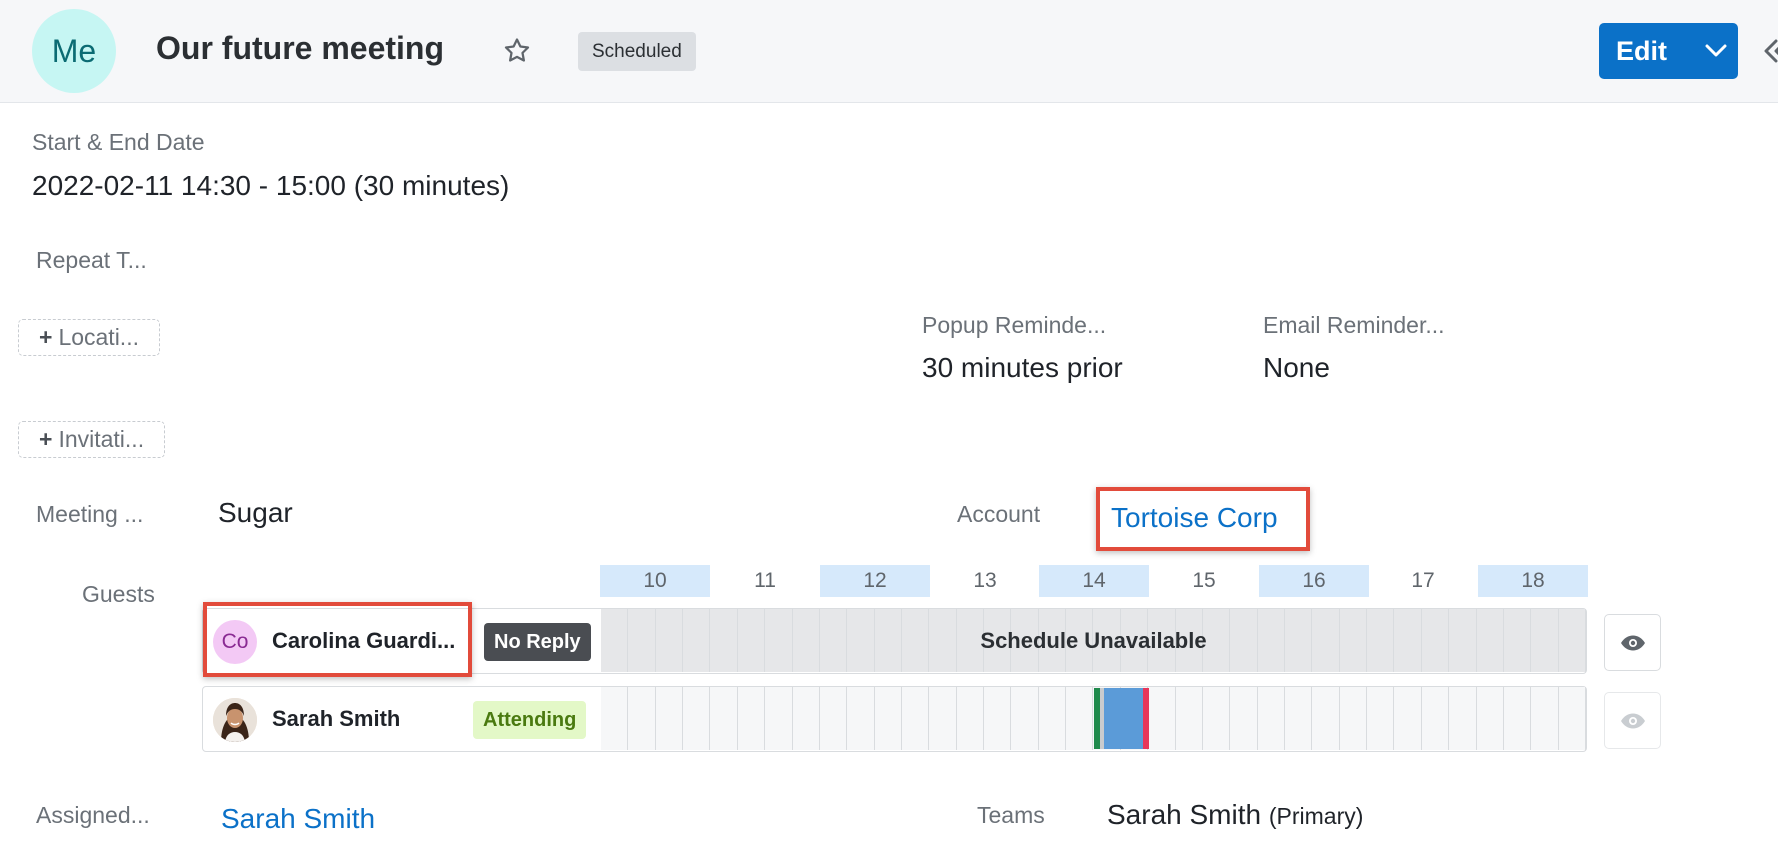  I want to click on timeline-hour: 15, so click(1204, 580).